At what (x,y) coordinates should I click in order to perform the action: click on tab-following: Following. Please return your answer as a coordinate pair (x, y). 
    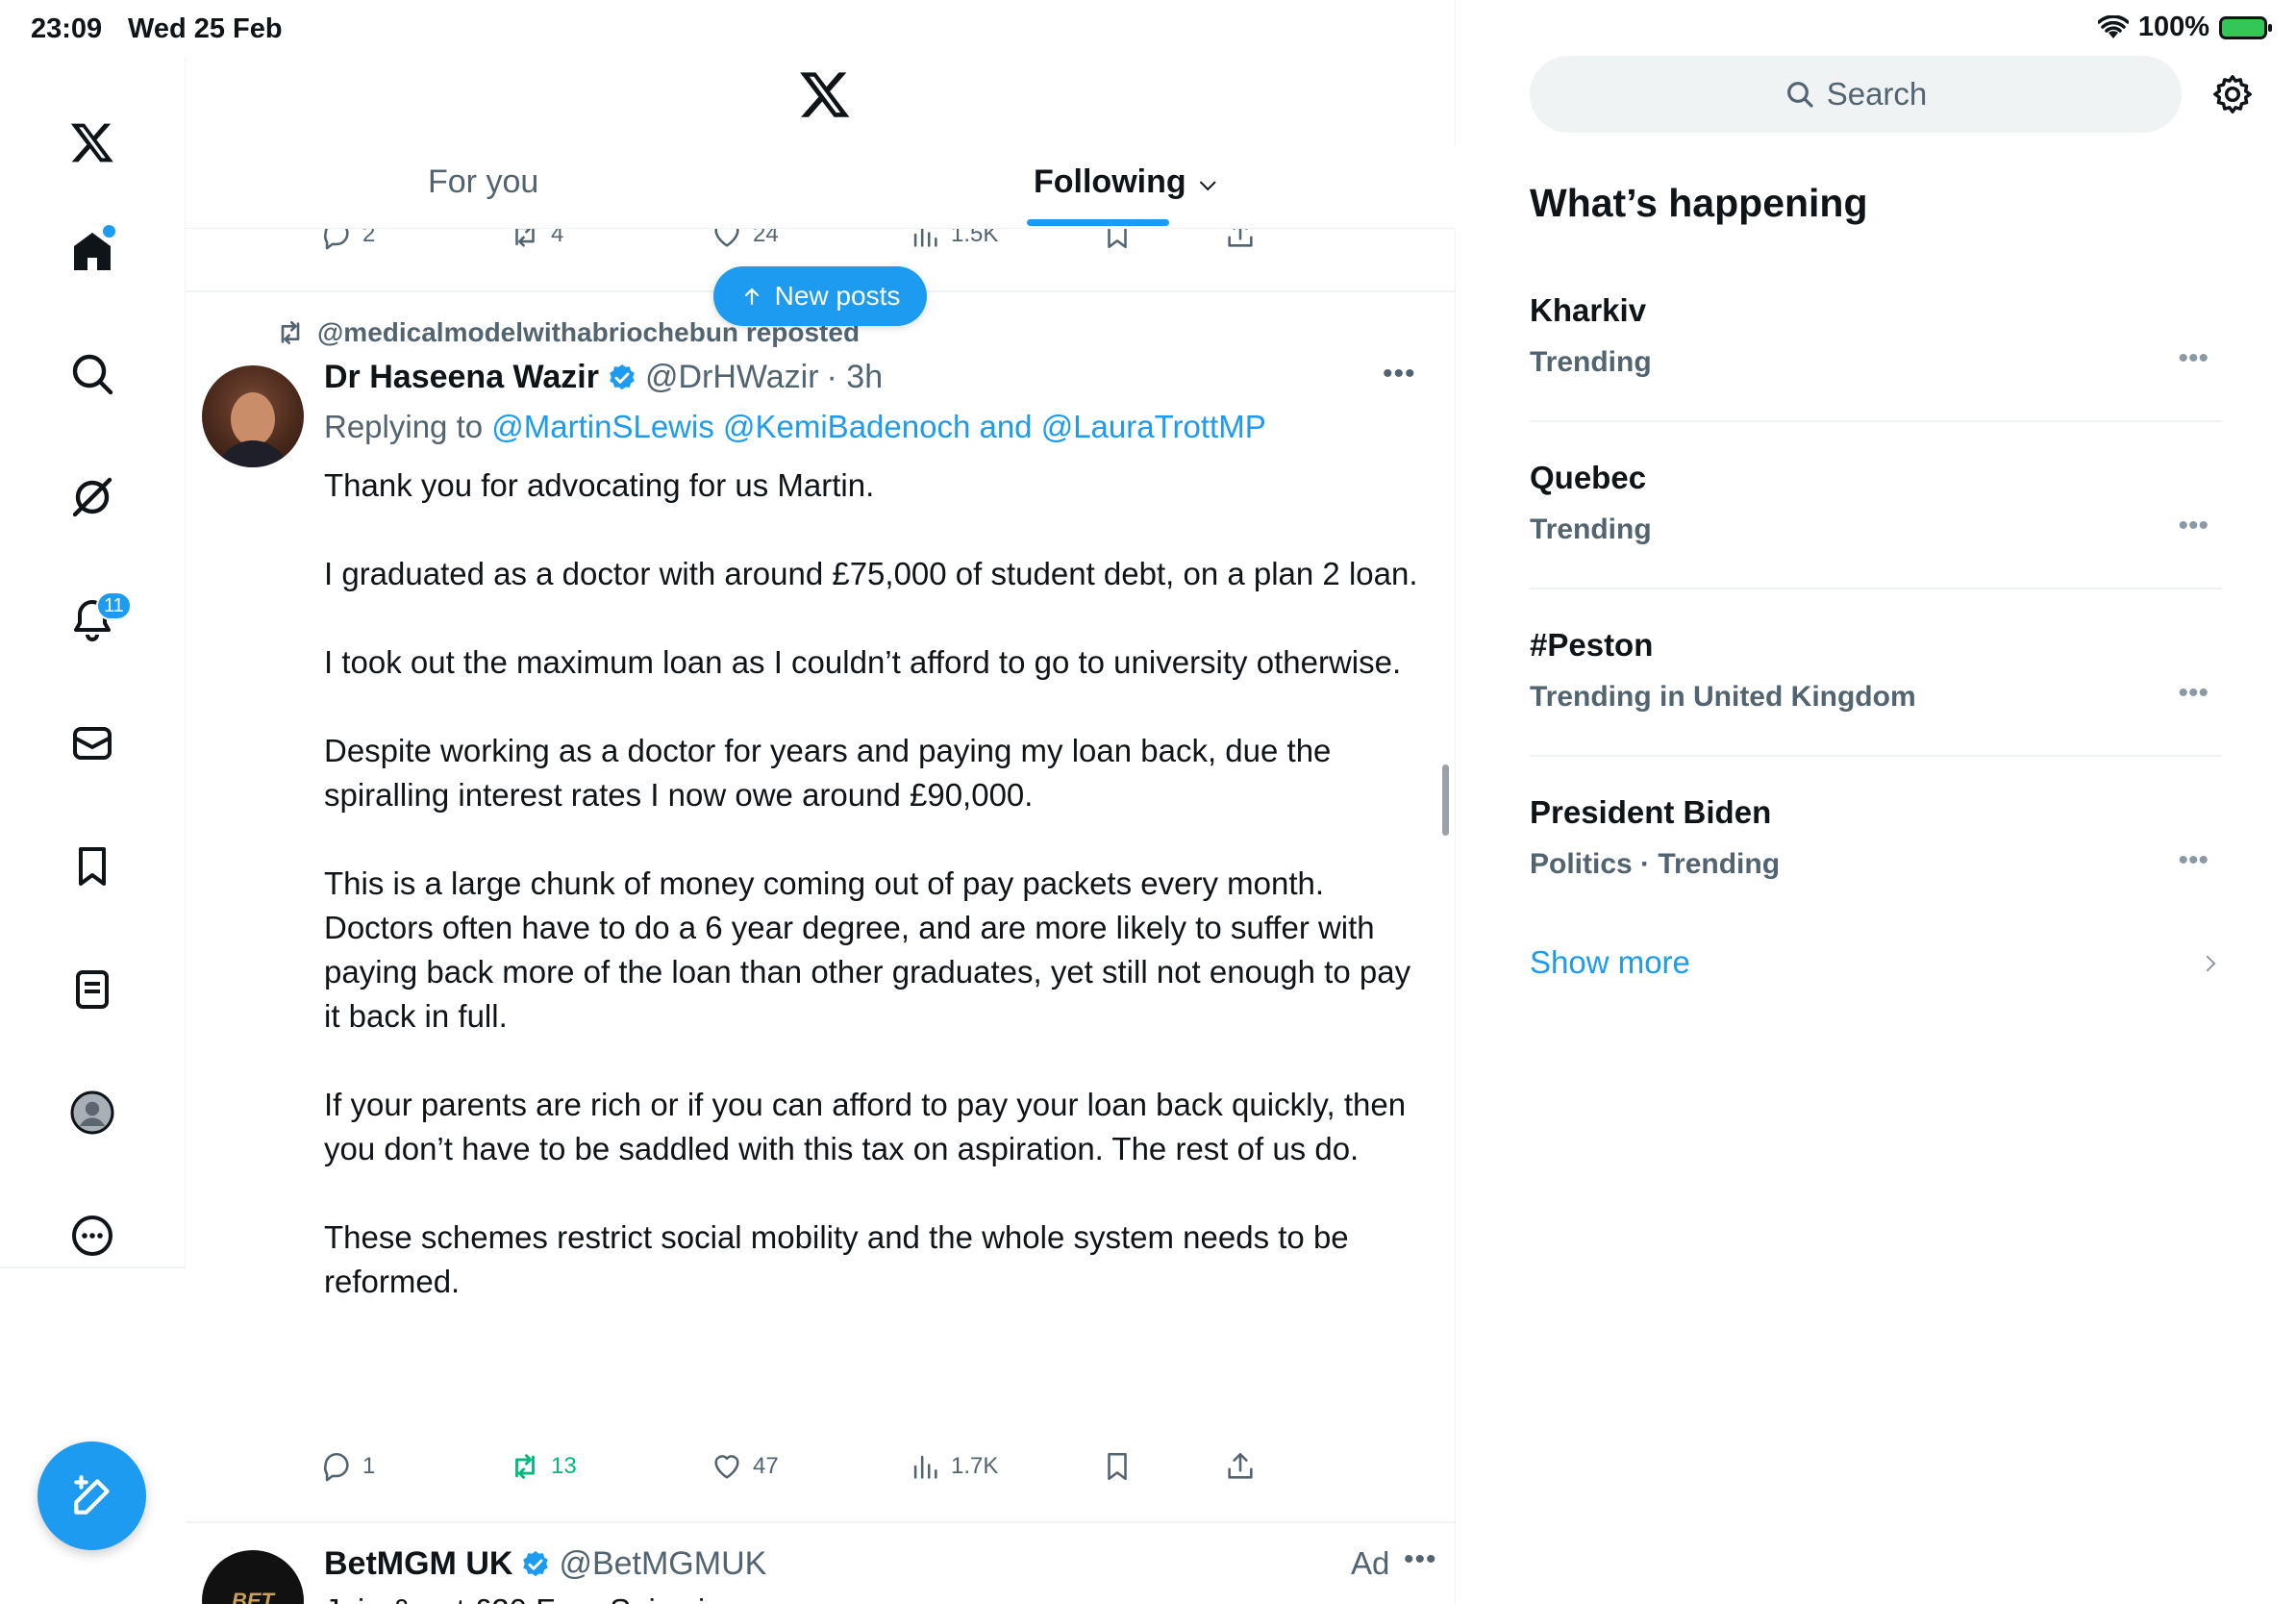
    Looking at the image, I should click on (1125, 182).